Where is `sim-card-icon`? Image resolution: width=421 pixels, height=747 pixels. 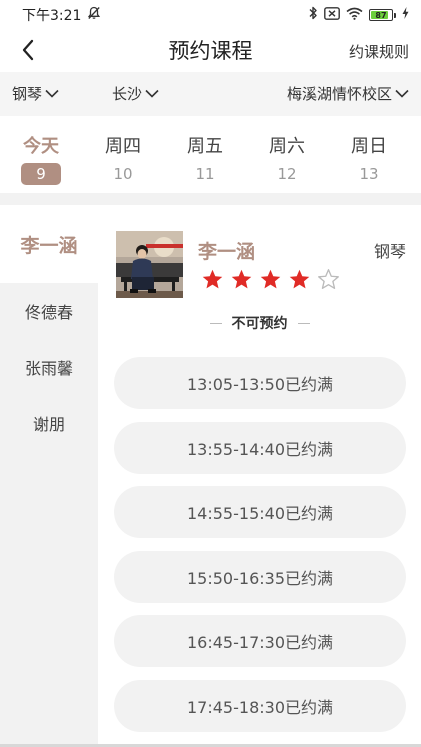
sim-card-icon is located at coordinates (332, 15).